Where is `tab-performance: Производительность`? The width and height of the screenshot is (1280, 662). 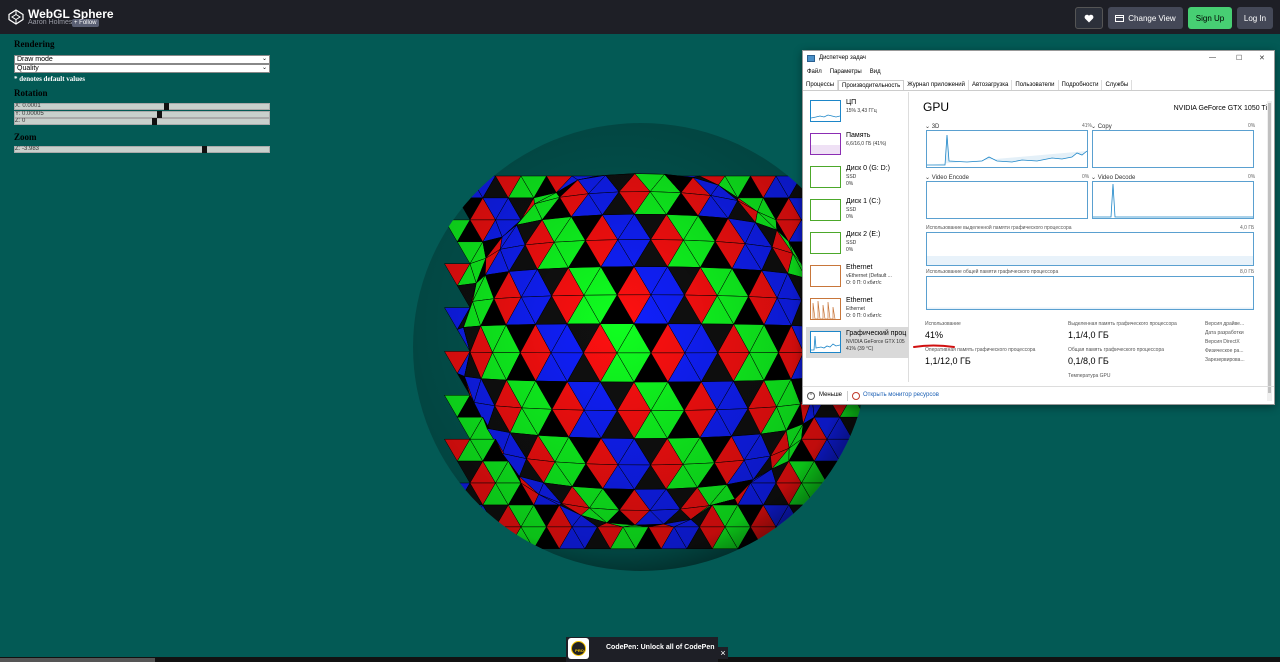
tab-performance: Производительность is located at coordinates (871, 85).